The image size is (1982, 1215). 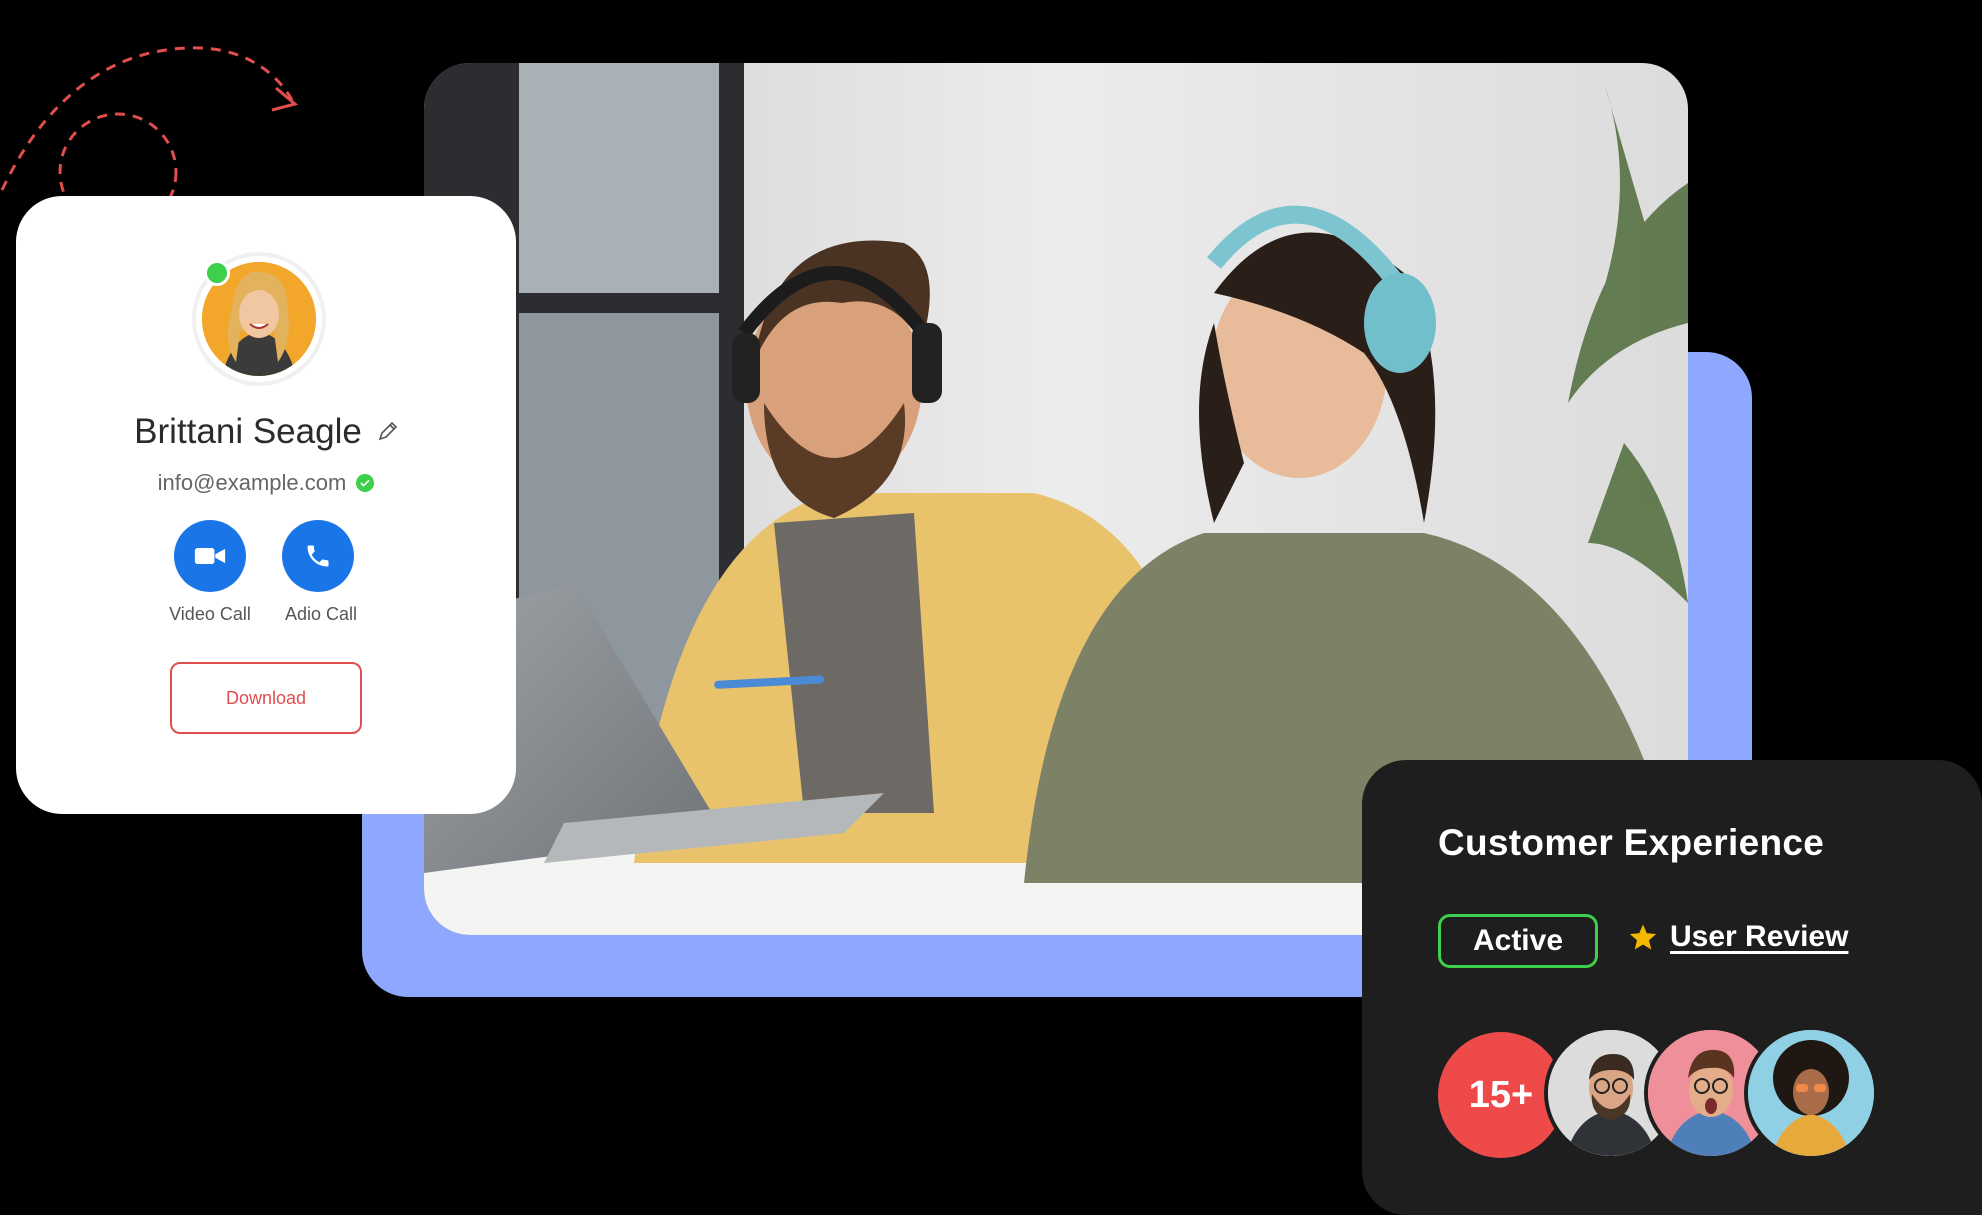 I want to click on verified-check-icon, so click(x=365, y=483).